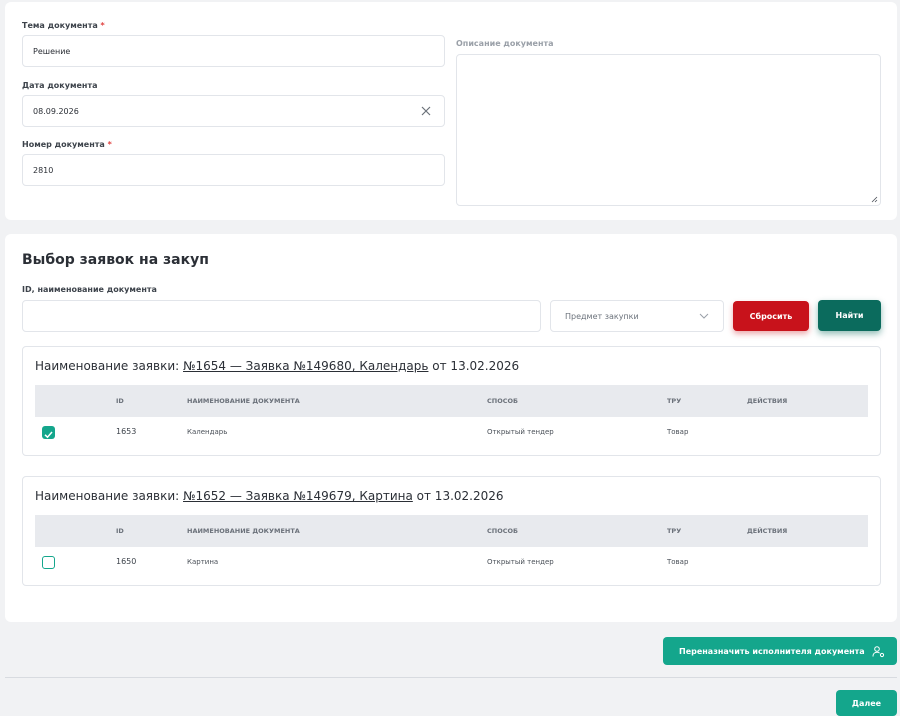 This screenshot has width=900, height=716. I want to click on next-button-label: Далее, so click(866, 703).